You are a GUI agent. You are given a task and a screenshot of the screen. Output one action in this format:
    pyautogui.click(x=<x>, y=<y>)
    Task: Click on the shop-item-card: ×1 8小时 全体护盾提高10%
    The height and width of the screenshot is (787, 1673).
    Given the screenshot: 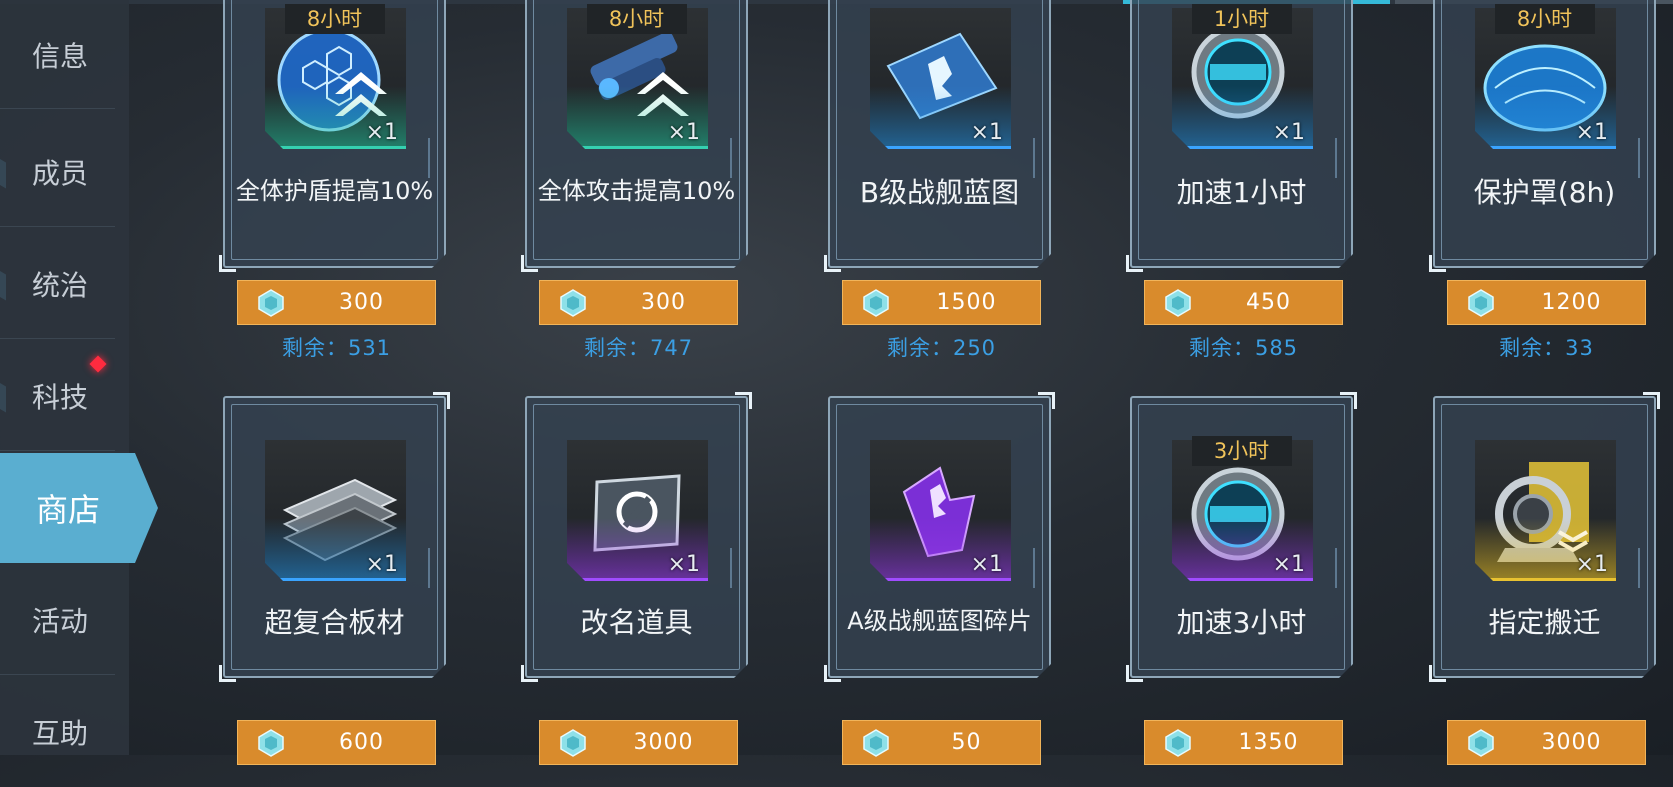 What is the action you would take?
    pyautogui.click(x=332, y=136)
    